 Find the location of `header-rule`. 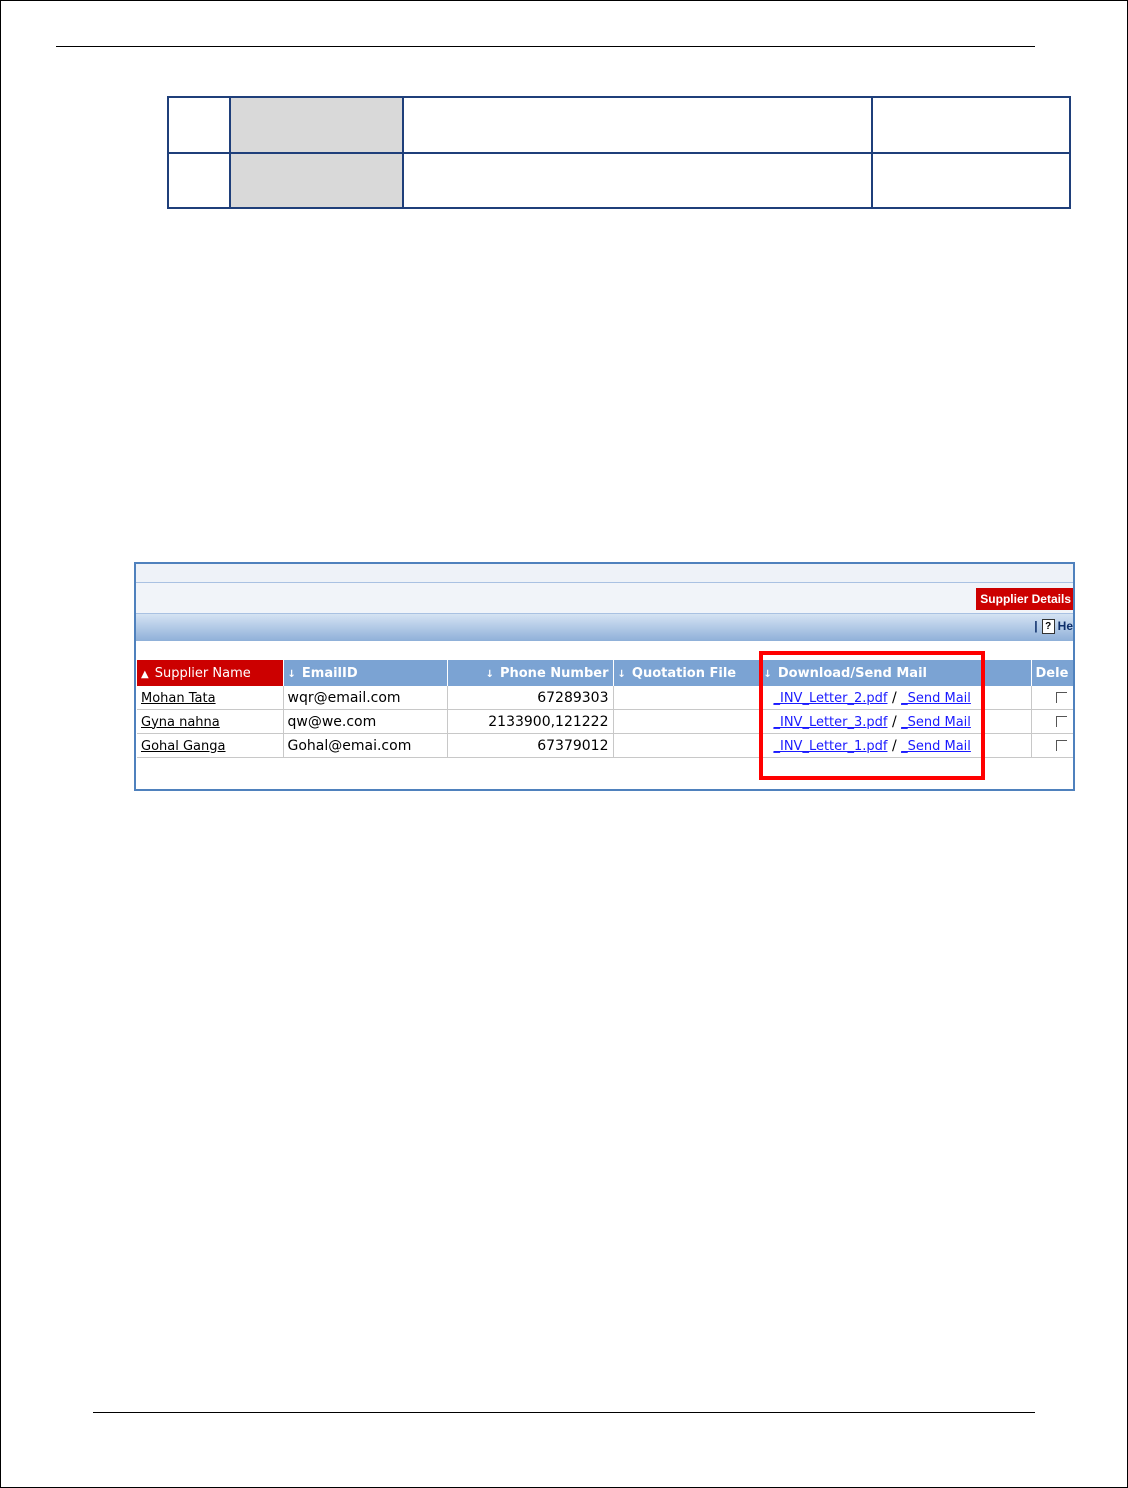

header-rule is located at coordinates (545, 46).